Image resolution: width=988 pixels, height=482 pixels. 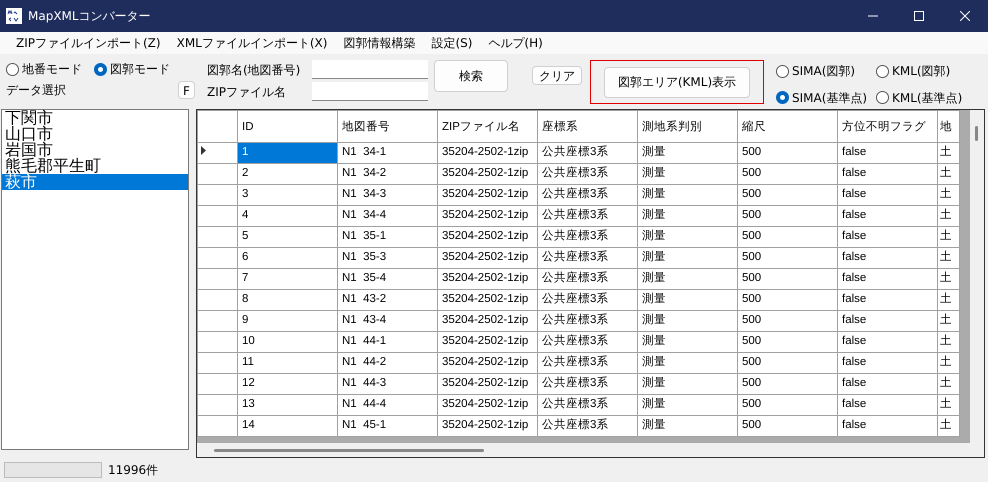 I want to click on radio-option: 図郭モード, so click(x=132, y=69).